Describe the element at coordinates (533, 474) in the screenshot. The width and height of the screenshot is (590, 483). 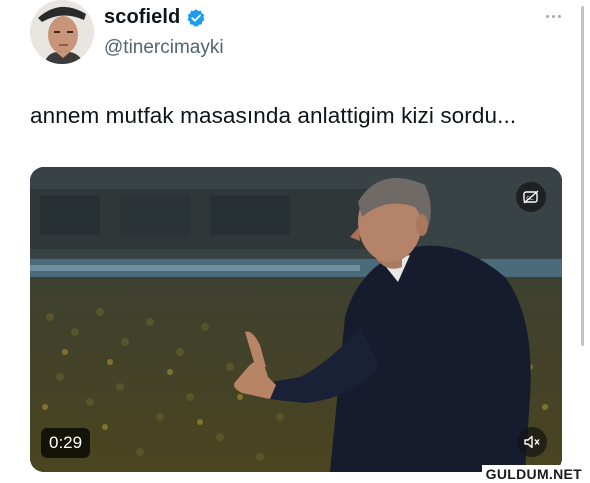
I see `site-watermark: GULDUM.NET` at that location.